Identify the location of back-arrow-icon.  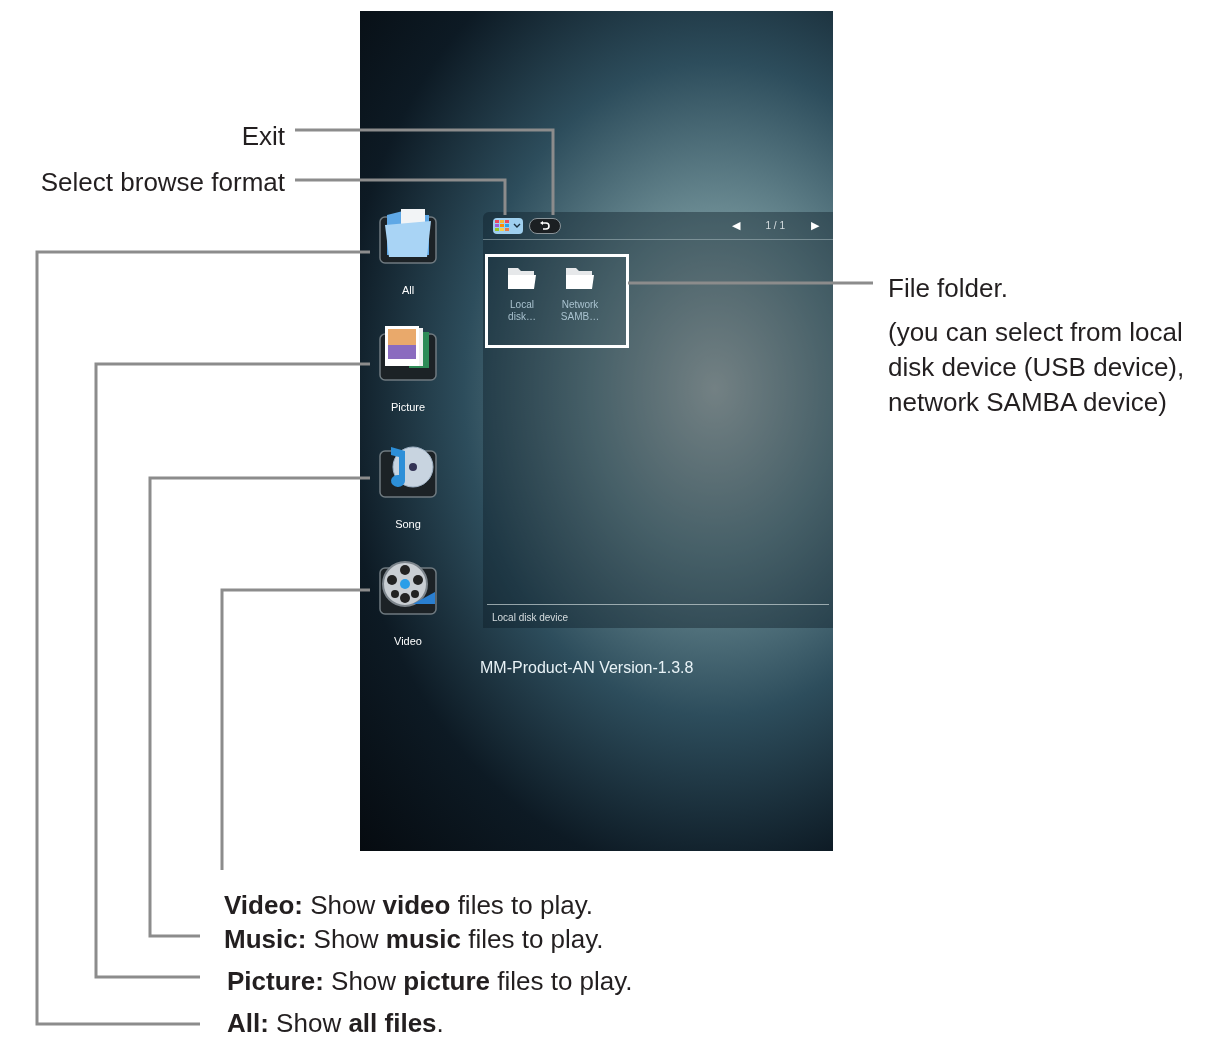
(545, 225).